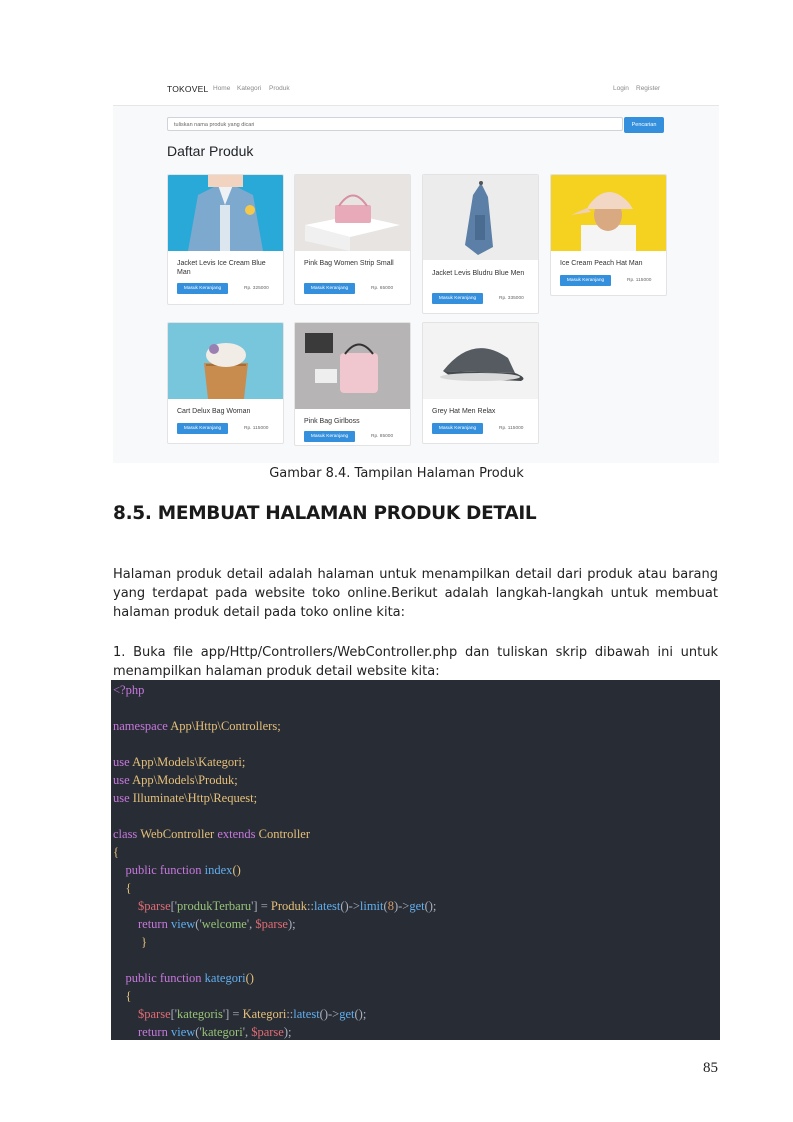 This screenshot has width=793, height=1122. What do you see at coordinates (288, 906) in the screenshot?
I see `code-token: Produk` at bounding box center [288, 906].